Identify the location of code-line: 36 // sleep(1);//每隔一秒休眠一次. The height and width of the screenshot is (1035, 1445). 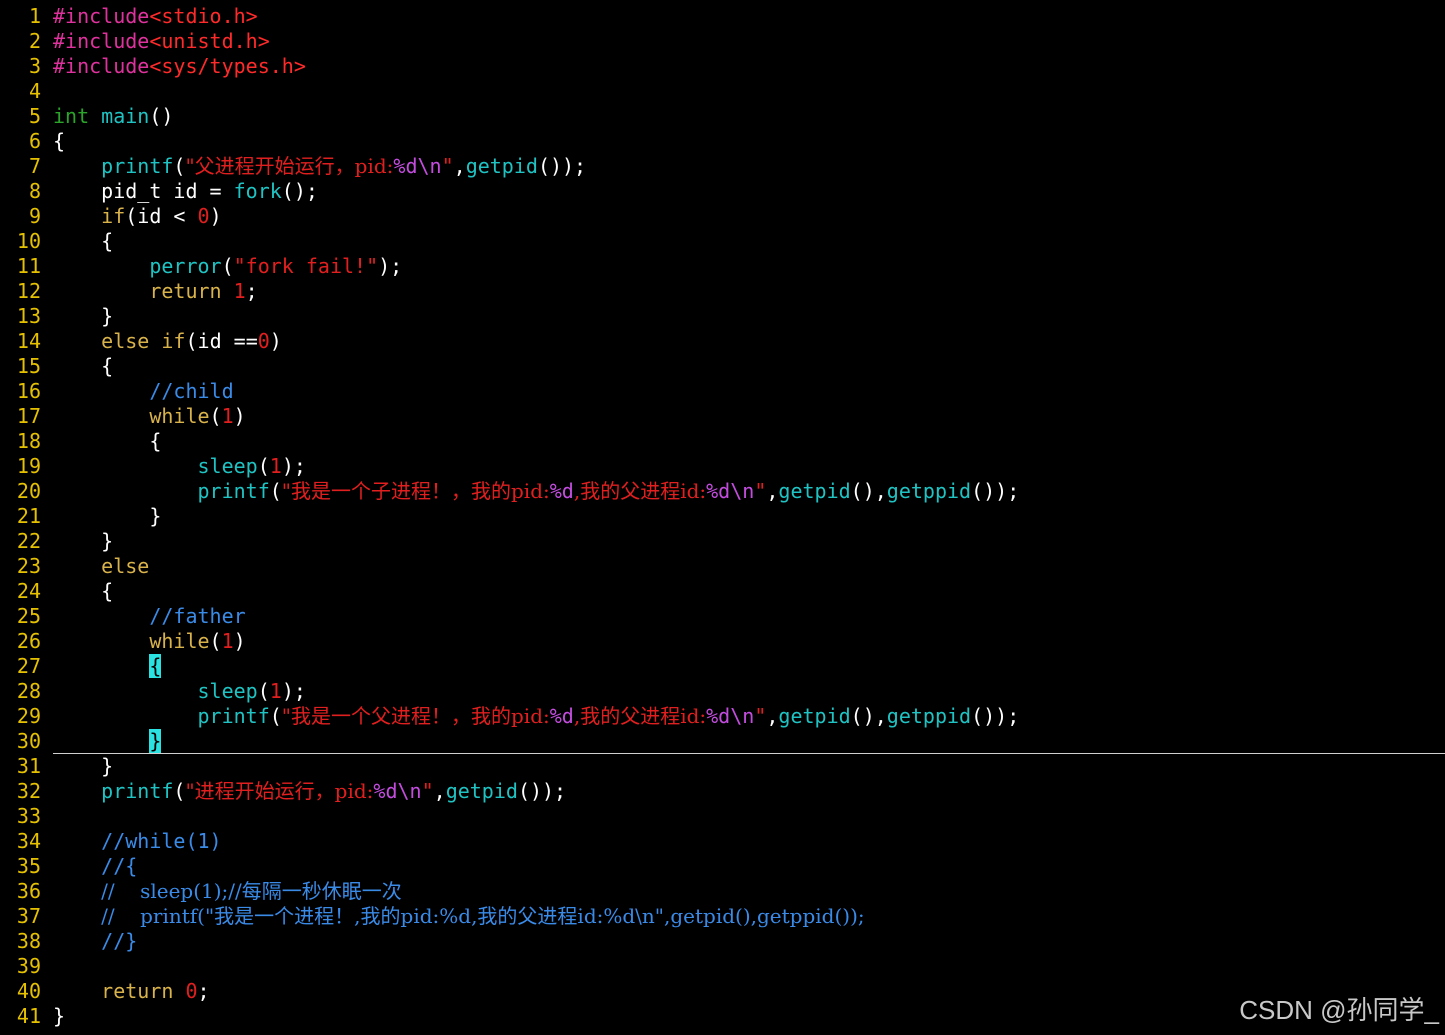
(722, 891).